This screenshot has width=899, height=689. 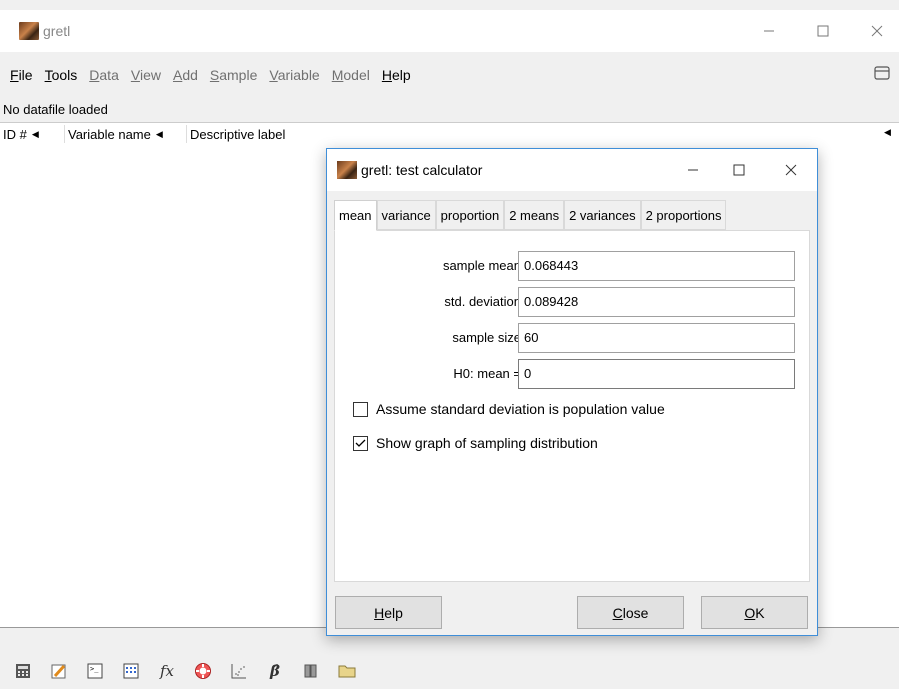 I want to click on show-graph-label: Show graph of sampling distribution, so click(x=487, y=443).